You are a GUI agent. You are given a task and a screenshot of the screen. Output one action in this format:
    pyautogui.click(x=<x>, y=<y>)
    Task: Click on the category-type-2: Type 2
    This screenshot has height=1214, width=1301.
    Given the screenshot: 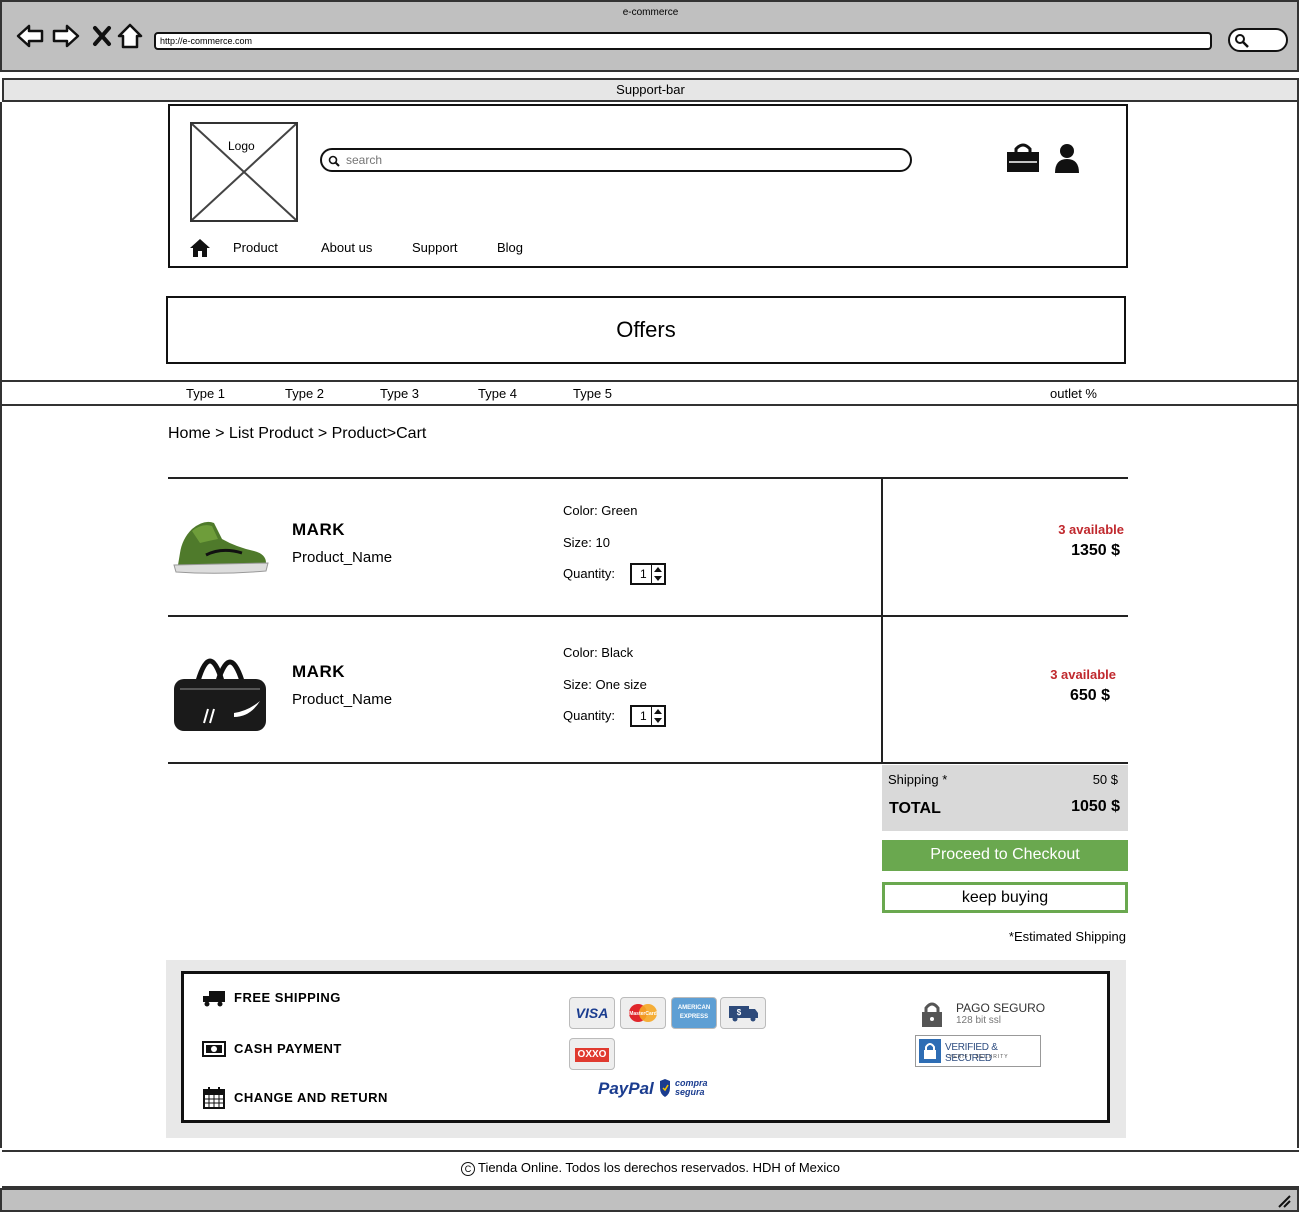 What is the action you would take?
    pyautogui.click(x=304, y=393)
    